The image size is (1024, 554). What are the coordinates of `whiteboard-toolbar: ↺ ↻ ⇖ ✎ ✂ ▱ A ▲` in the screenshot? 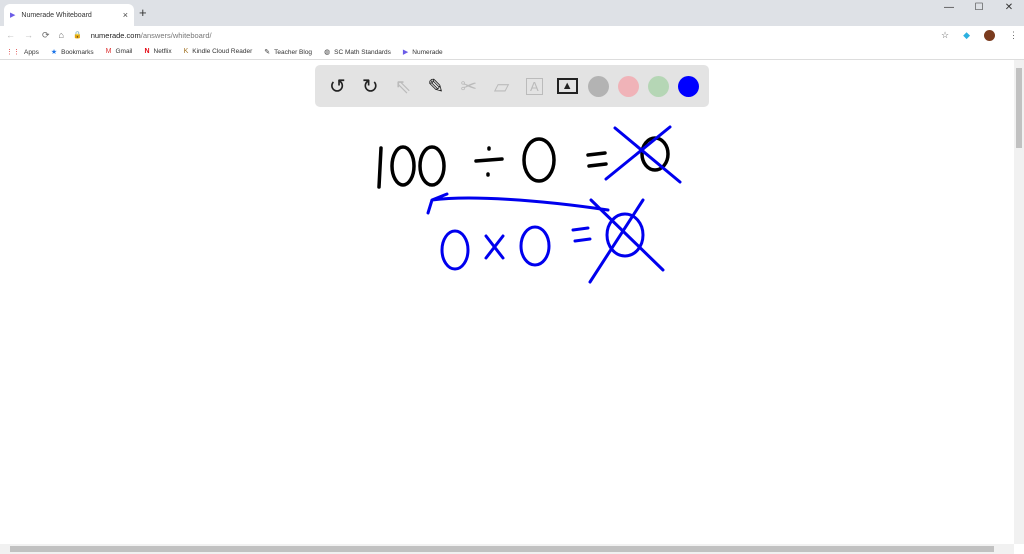 It's located at (512, 86).